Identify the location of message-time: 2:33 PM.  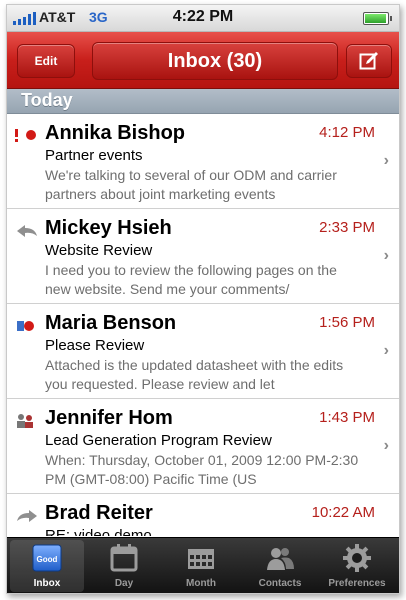
(347, 227).